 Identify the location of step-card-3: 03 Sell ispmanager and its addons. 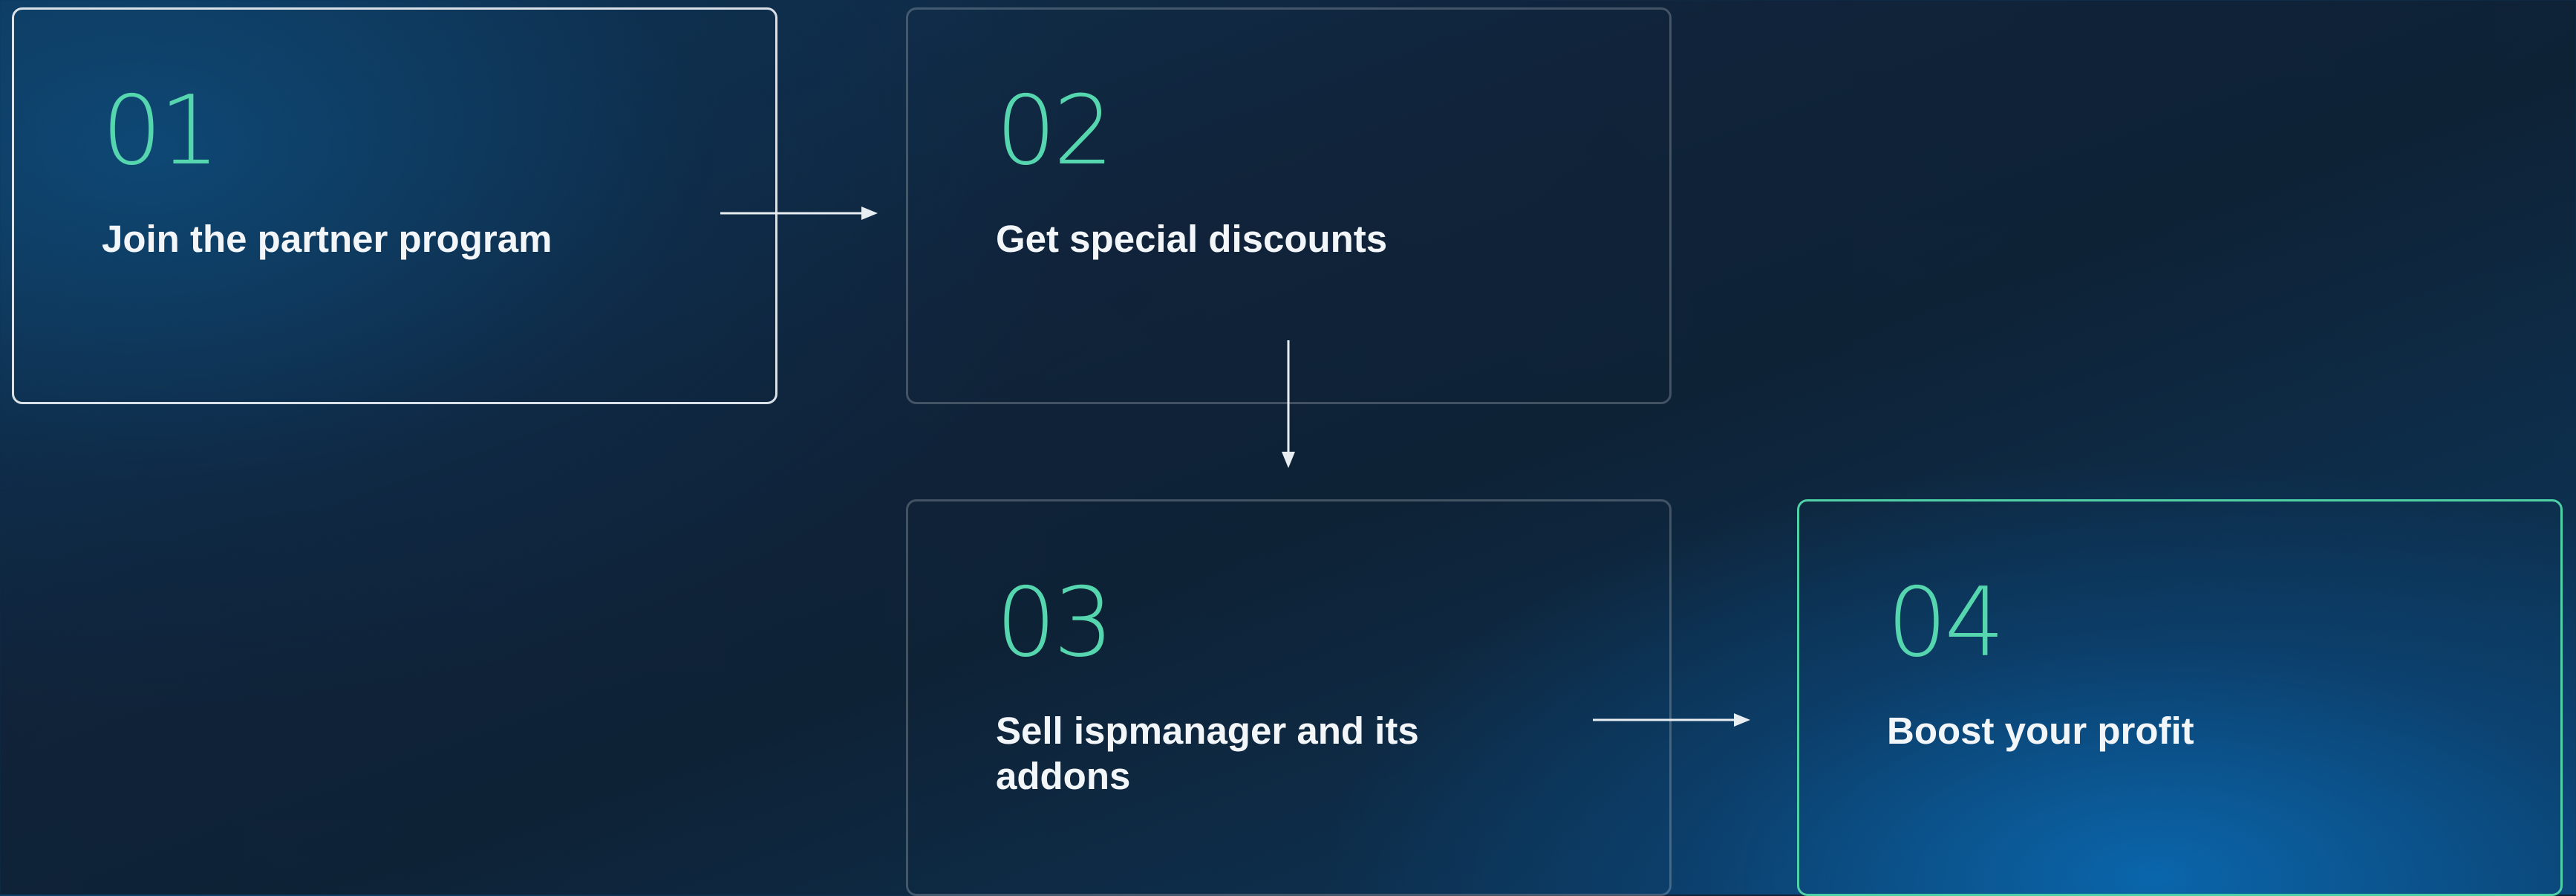
(1289, 697).